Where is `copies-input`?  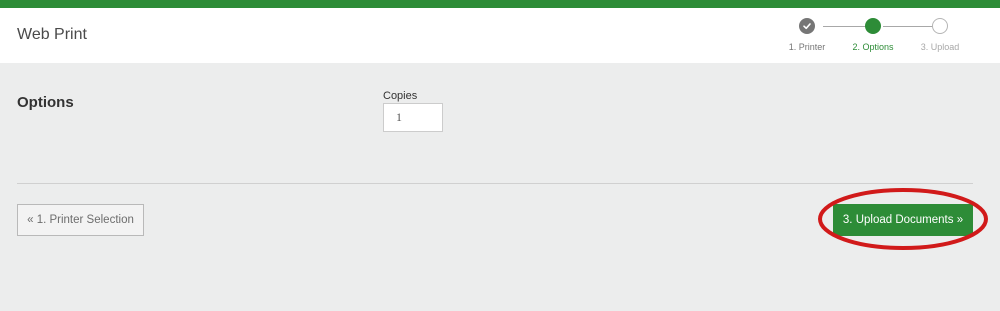
copies-input is located at coordinates (413, 117).